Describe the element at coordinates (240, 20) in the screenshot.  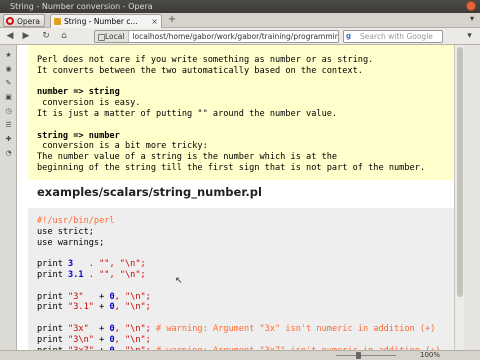
I see `tab-bar: Opera String - Number c... × + ▾` at that location.